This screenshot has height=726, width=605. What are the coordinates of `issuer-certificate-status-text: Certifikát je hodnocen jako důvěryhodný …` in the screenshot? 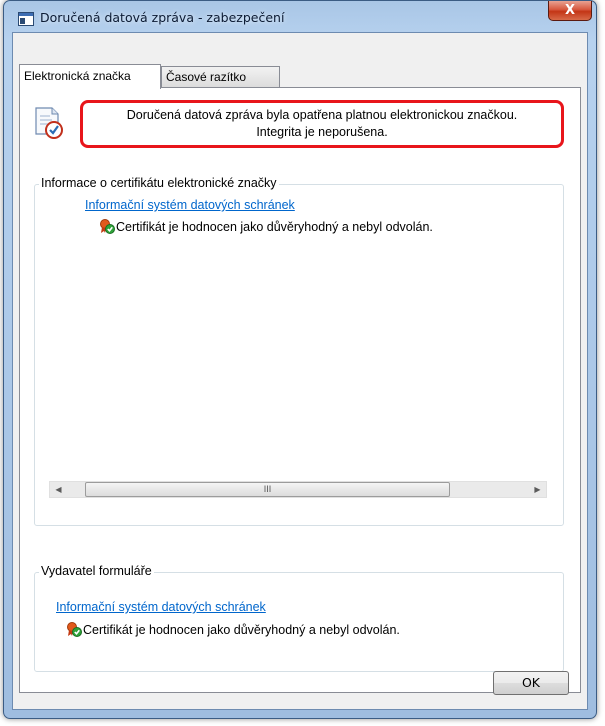 It's located at (241, 630).